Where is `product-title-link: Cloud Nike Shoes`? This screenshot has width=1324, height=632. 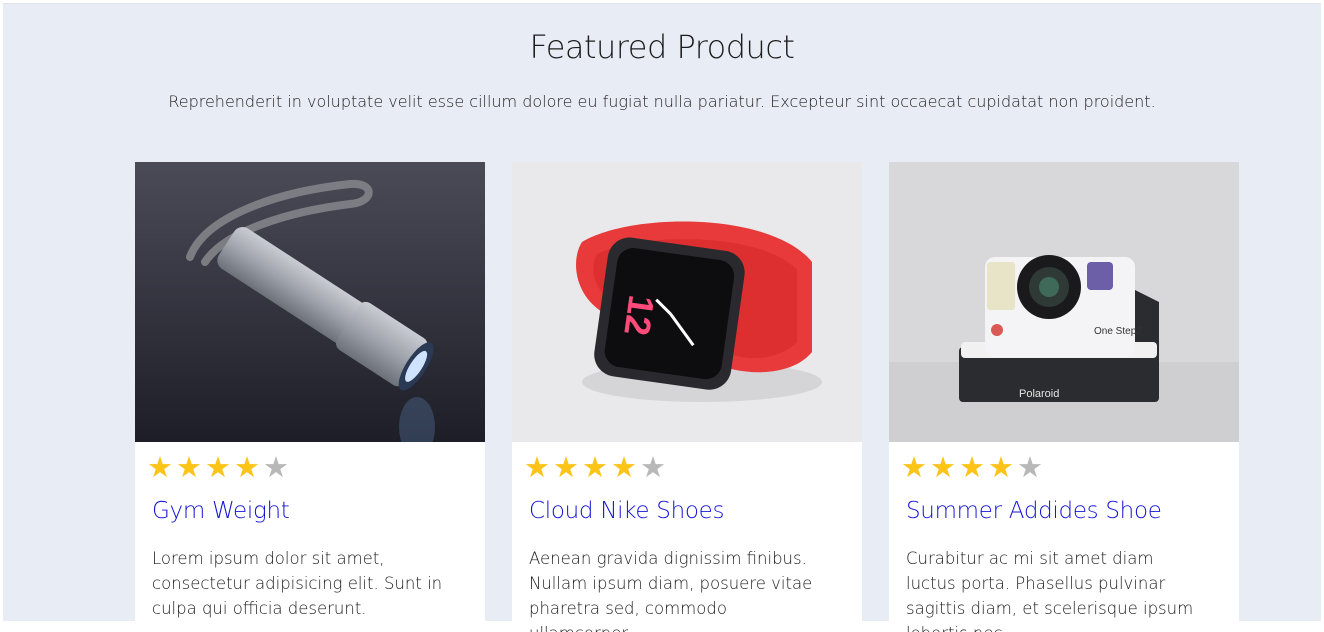
product-title-link: Cloud Nike Shoes is located at coordinates (626, 511).